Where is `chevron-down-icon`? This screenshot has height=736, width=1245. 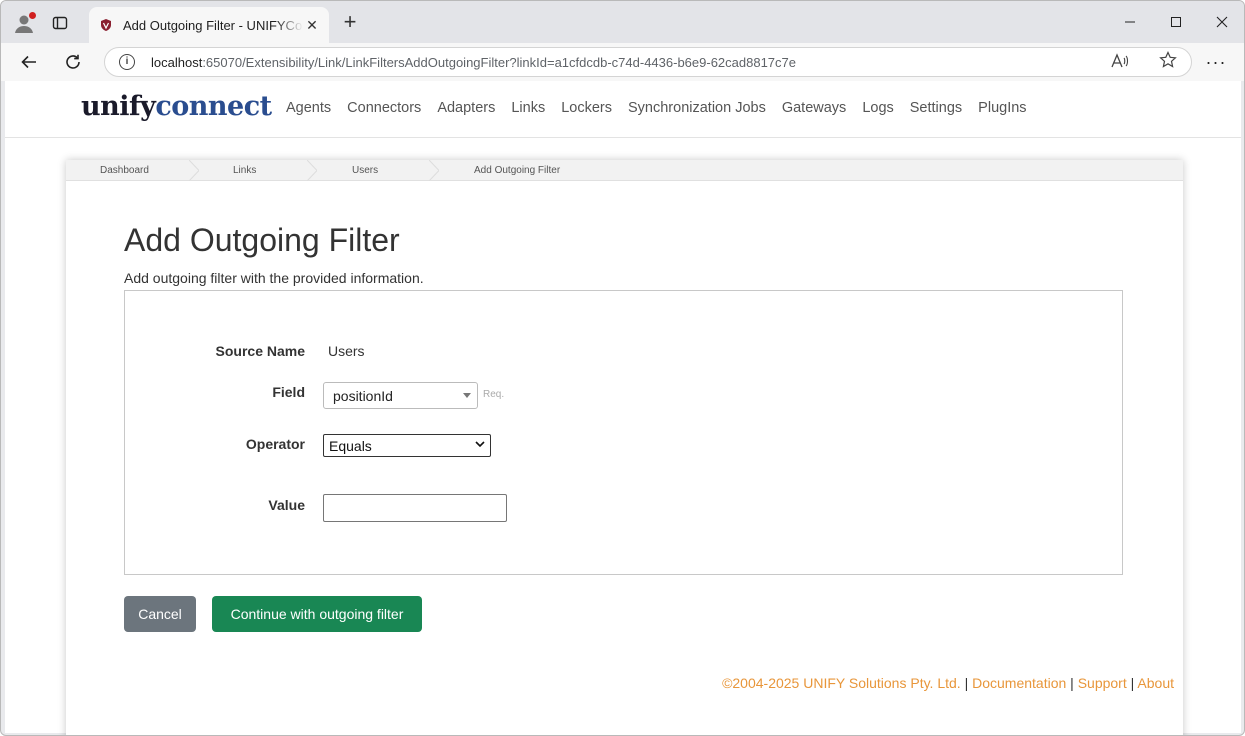
chevron-down-icon is located at coordinates (480, 444).